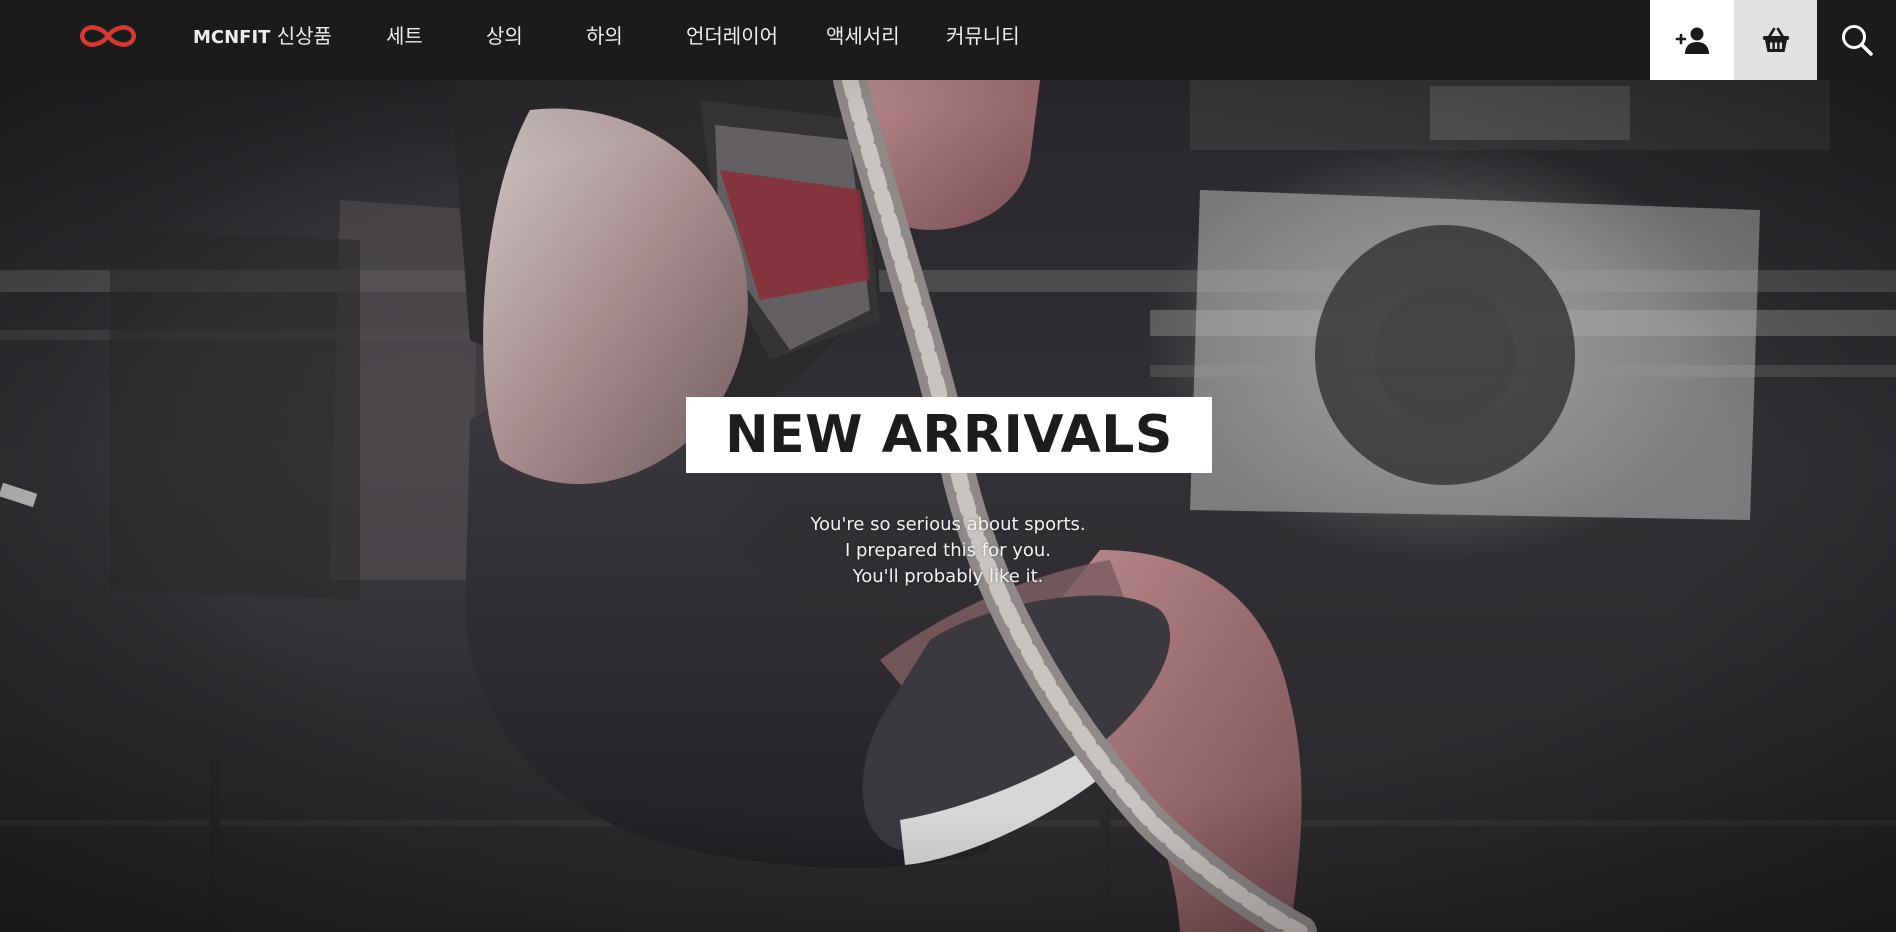 This screenshot has height=932, width=1896. I want to click on hero-copy-line: I prepared this for you., so click(948, 550).